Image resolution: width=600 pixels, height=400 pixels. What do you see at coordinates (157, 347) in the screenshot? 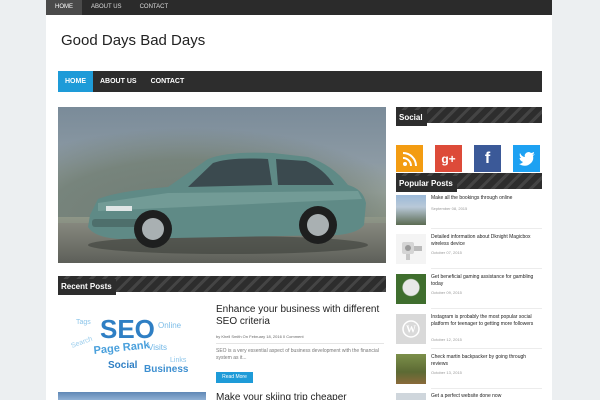
I see `wordcloud-word-visits: Visits` at bounding box center [157, 347].